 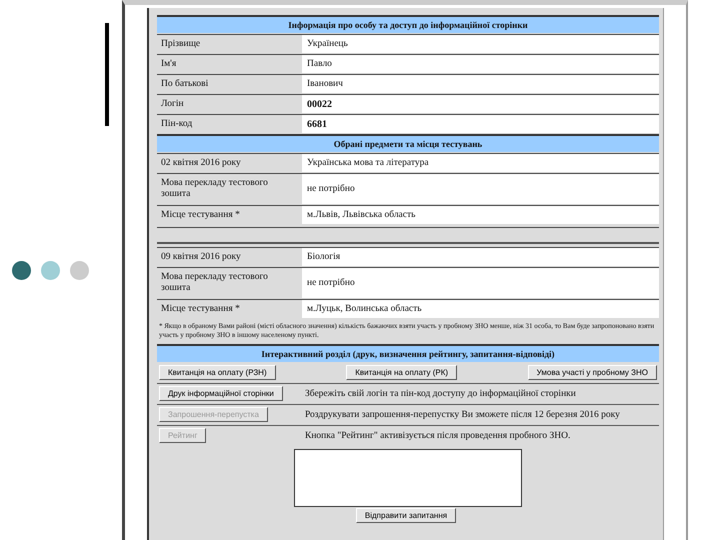 I want to click on field-label: По батькові, so click(x=185, y=84).